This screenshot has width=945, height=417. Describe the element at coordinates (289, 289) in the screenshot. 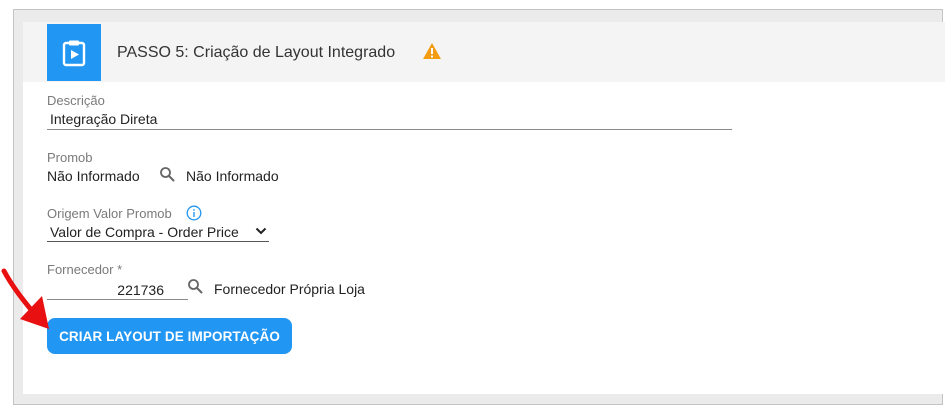

I see `fornecedor-lookup-value: Fornecedor Própria Loja` at that location.